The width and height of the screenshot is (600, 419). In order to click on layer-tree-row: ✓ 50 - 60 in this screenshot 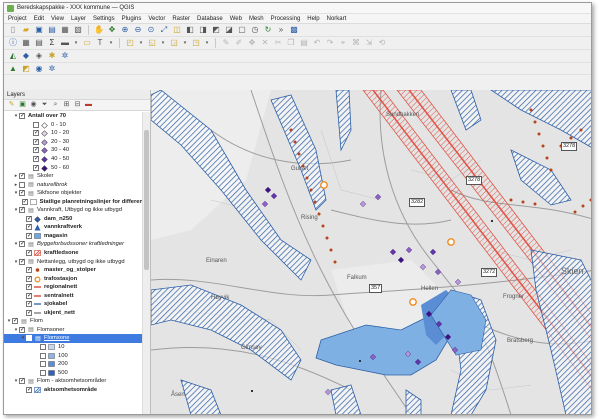, I will do `click(73, 167)`.